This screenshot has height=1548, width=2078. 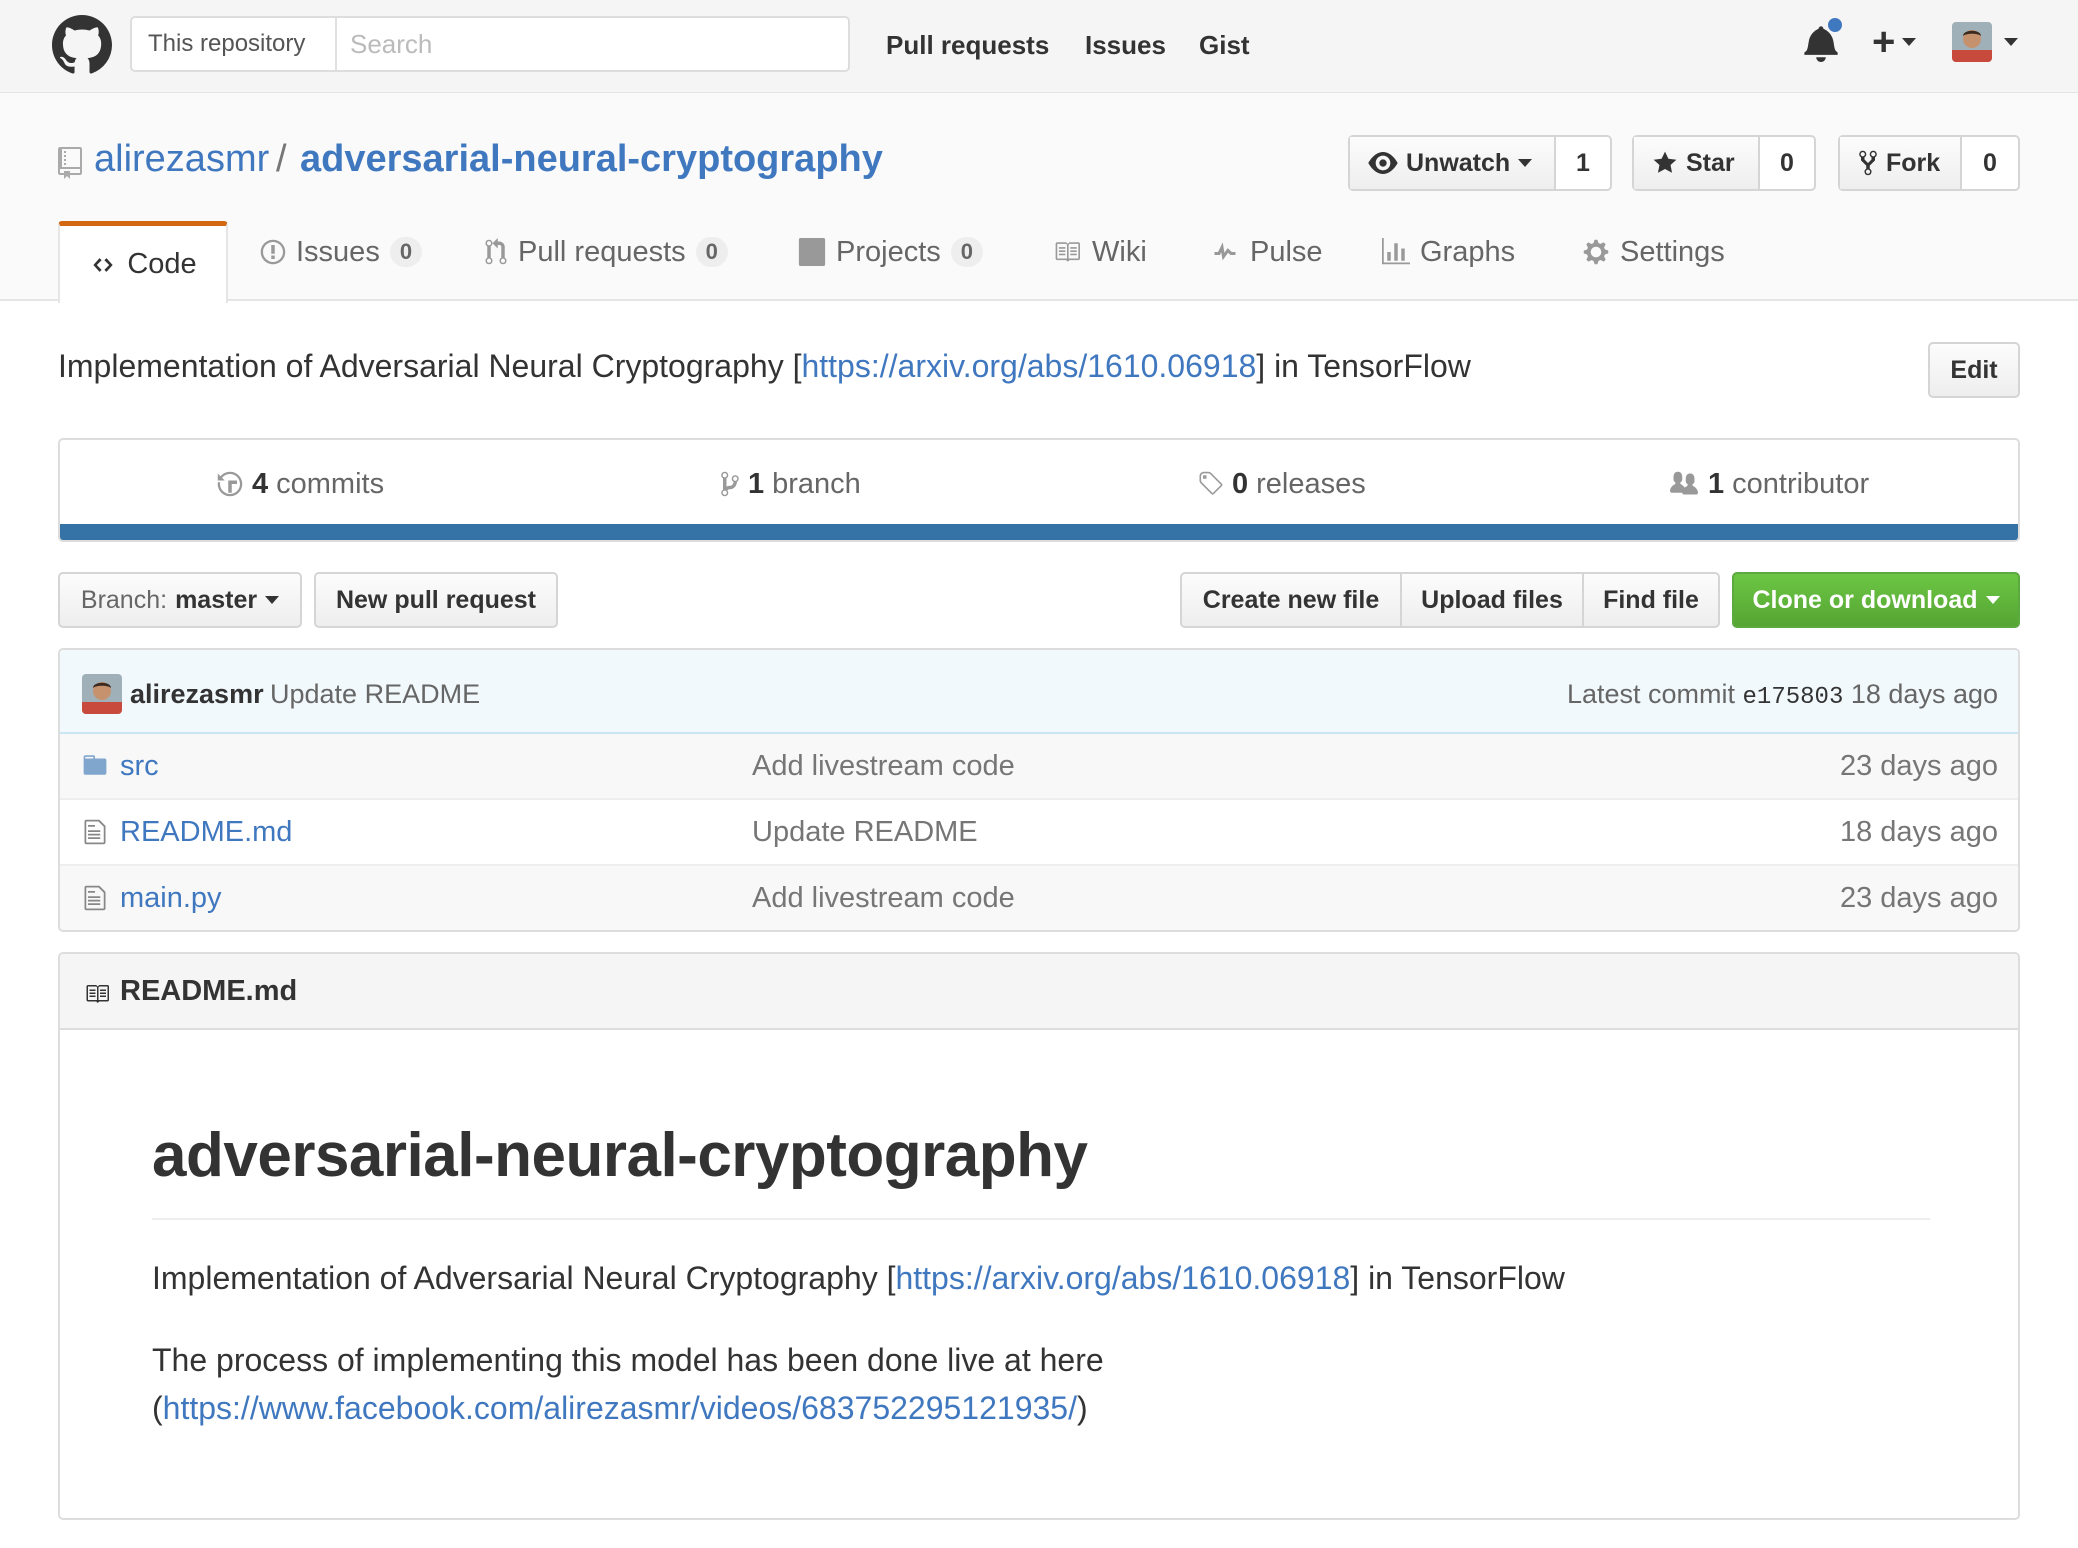 I want to click on tab-graphs: Graphs, so click(x=1448, y=252).